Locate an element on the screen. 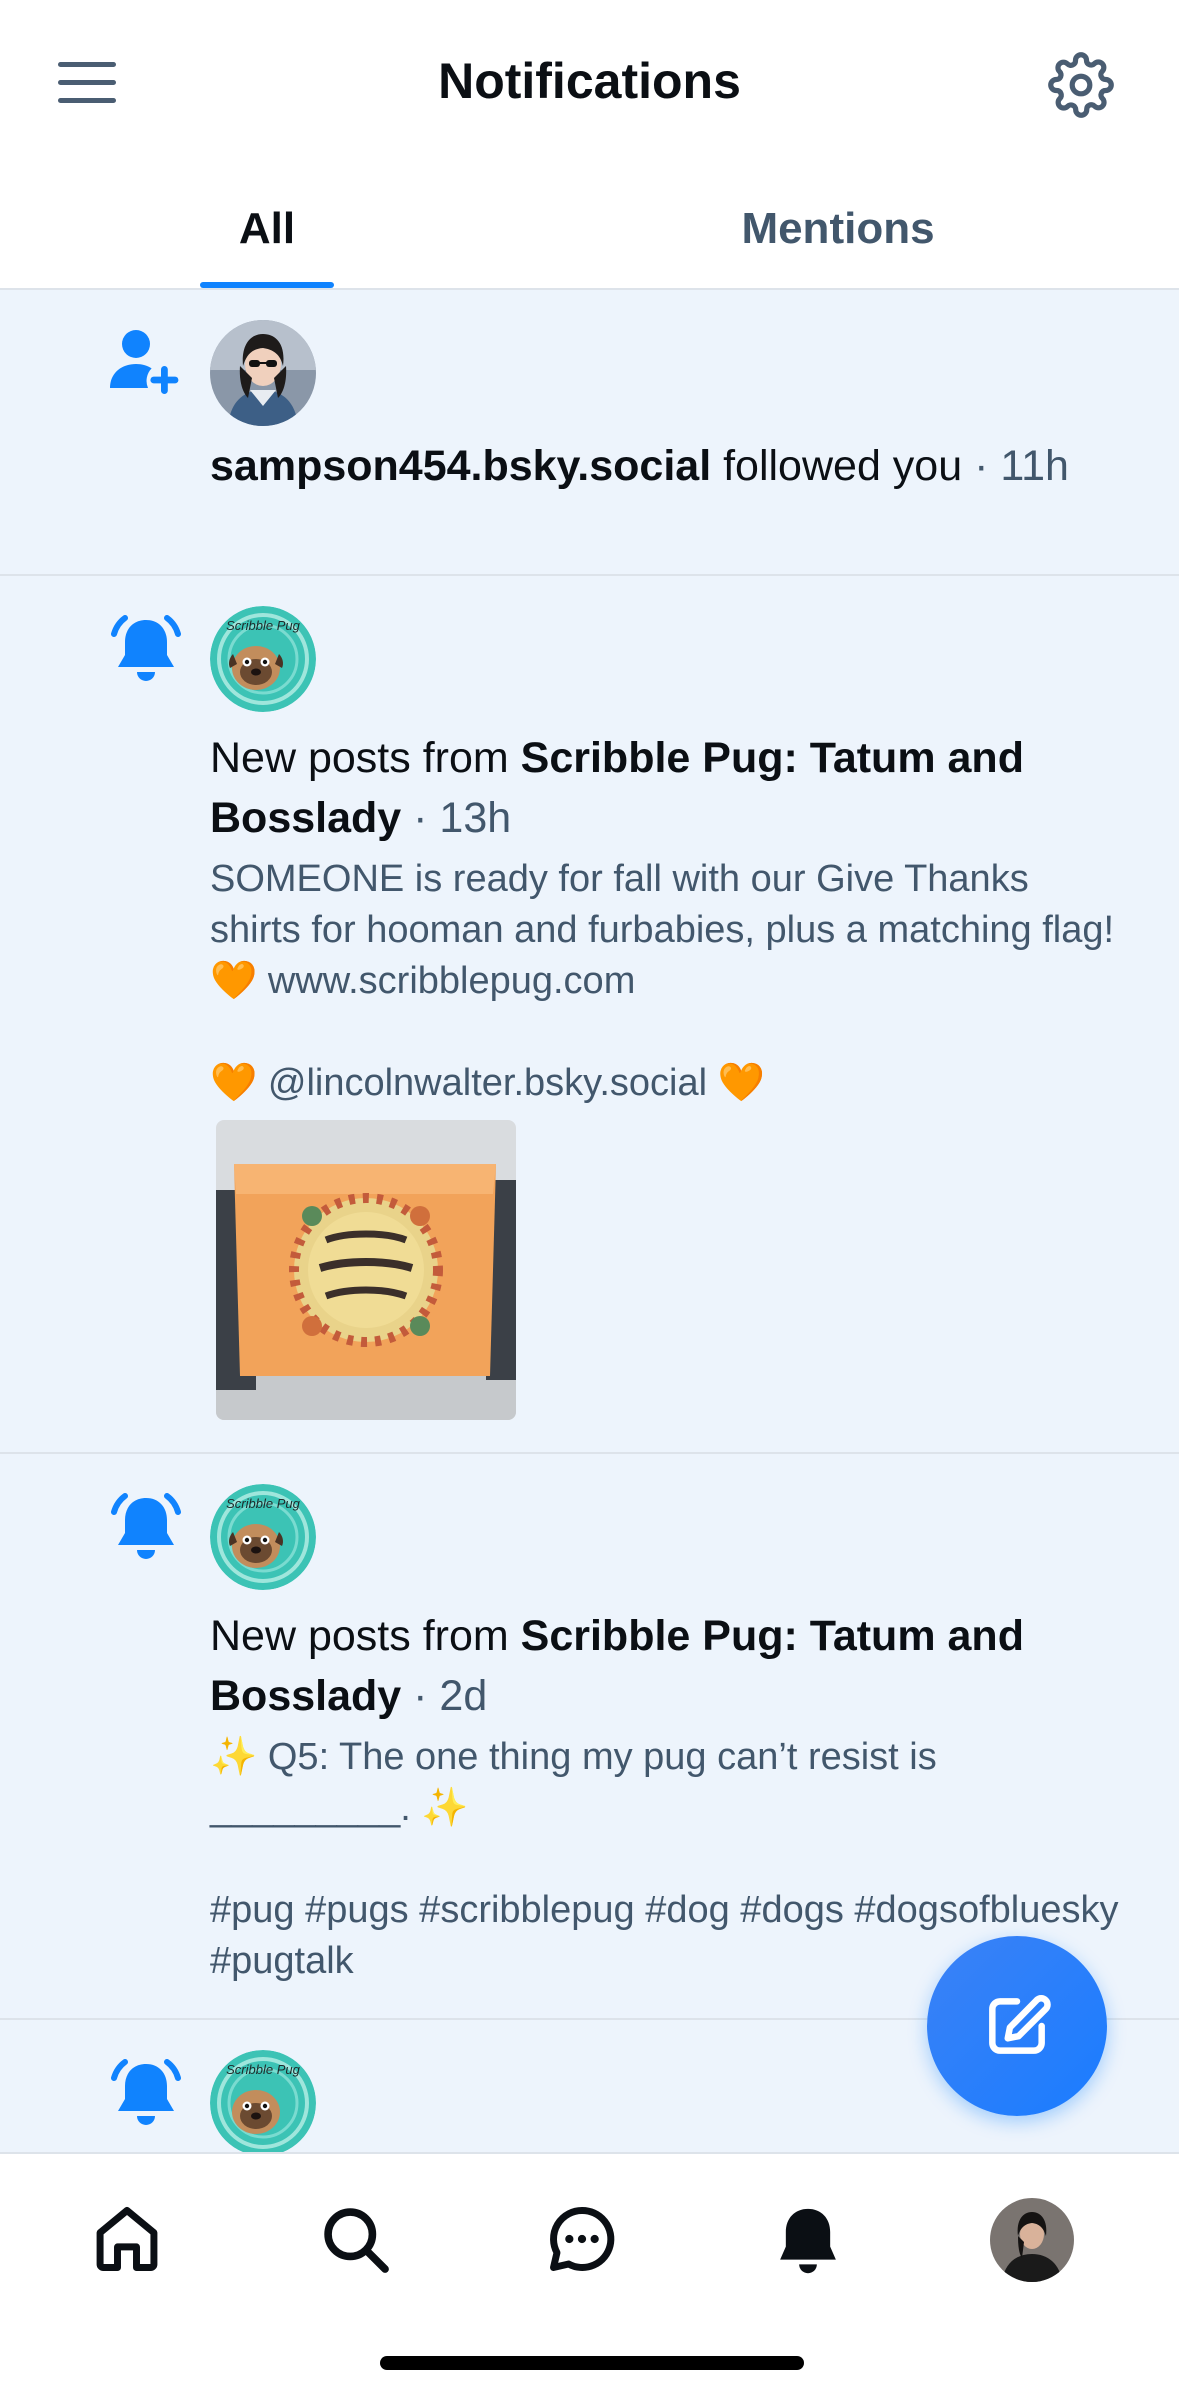 This screenshot has height=2396, width=1179. post-image-thumbnail is located at coordinates (366, 1270).